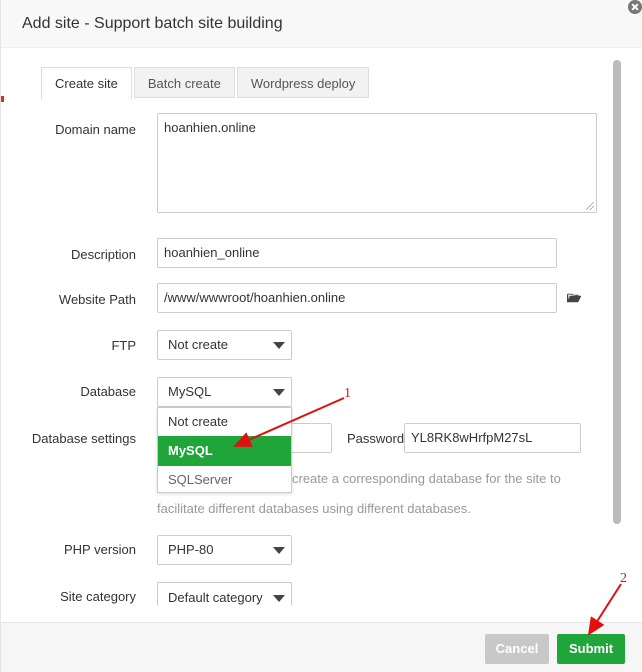  I want to click on domain-label: Domain name, so click(95, 129).